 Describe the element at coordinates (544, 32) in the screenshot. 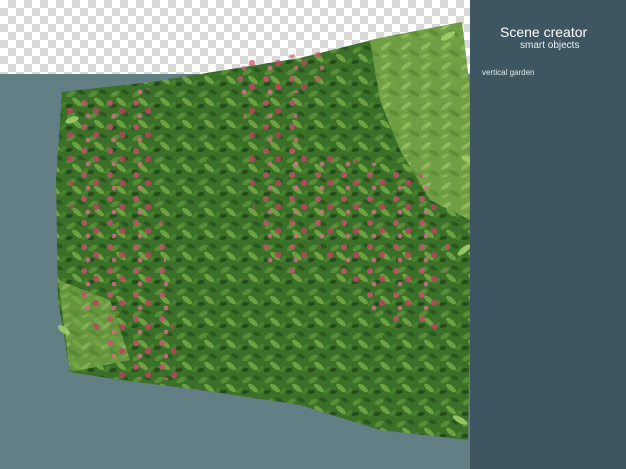

I see `panel-title: Scene creator` at that location.